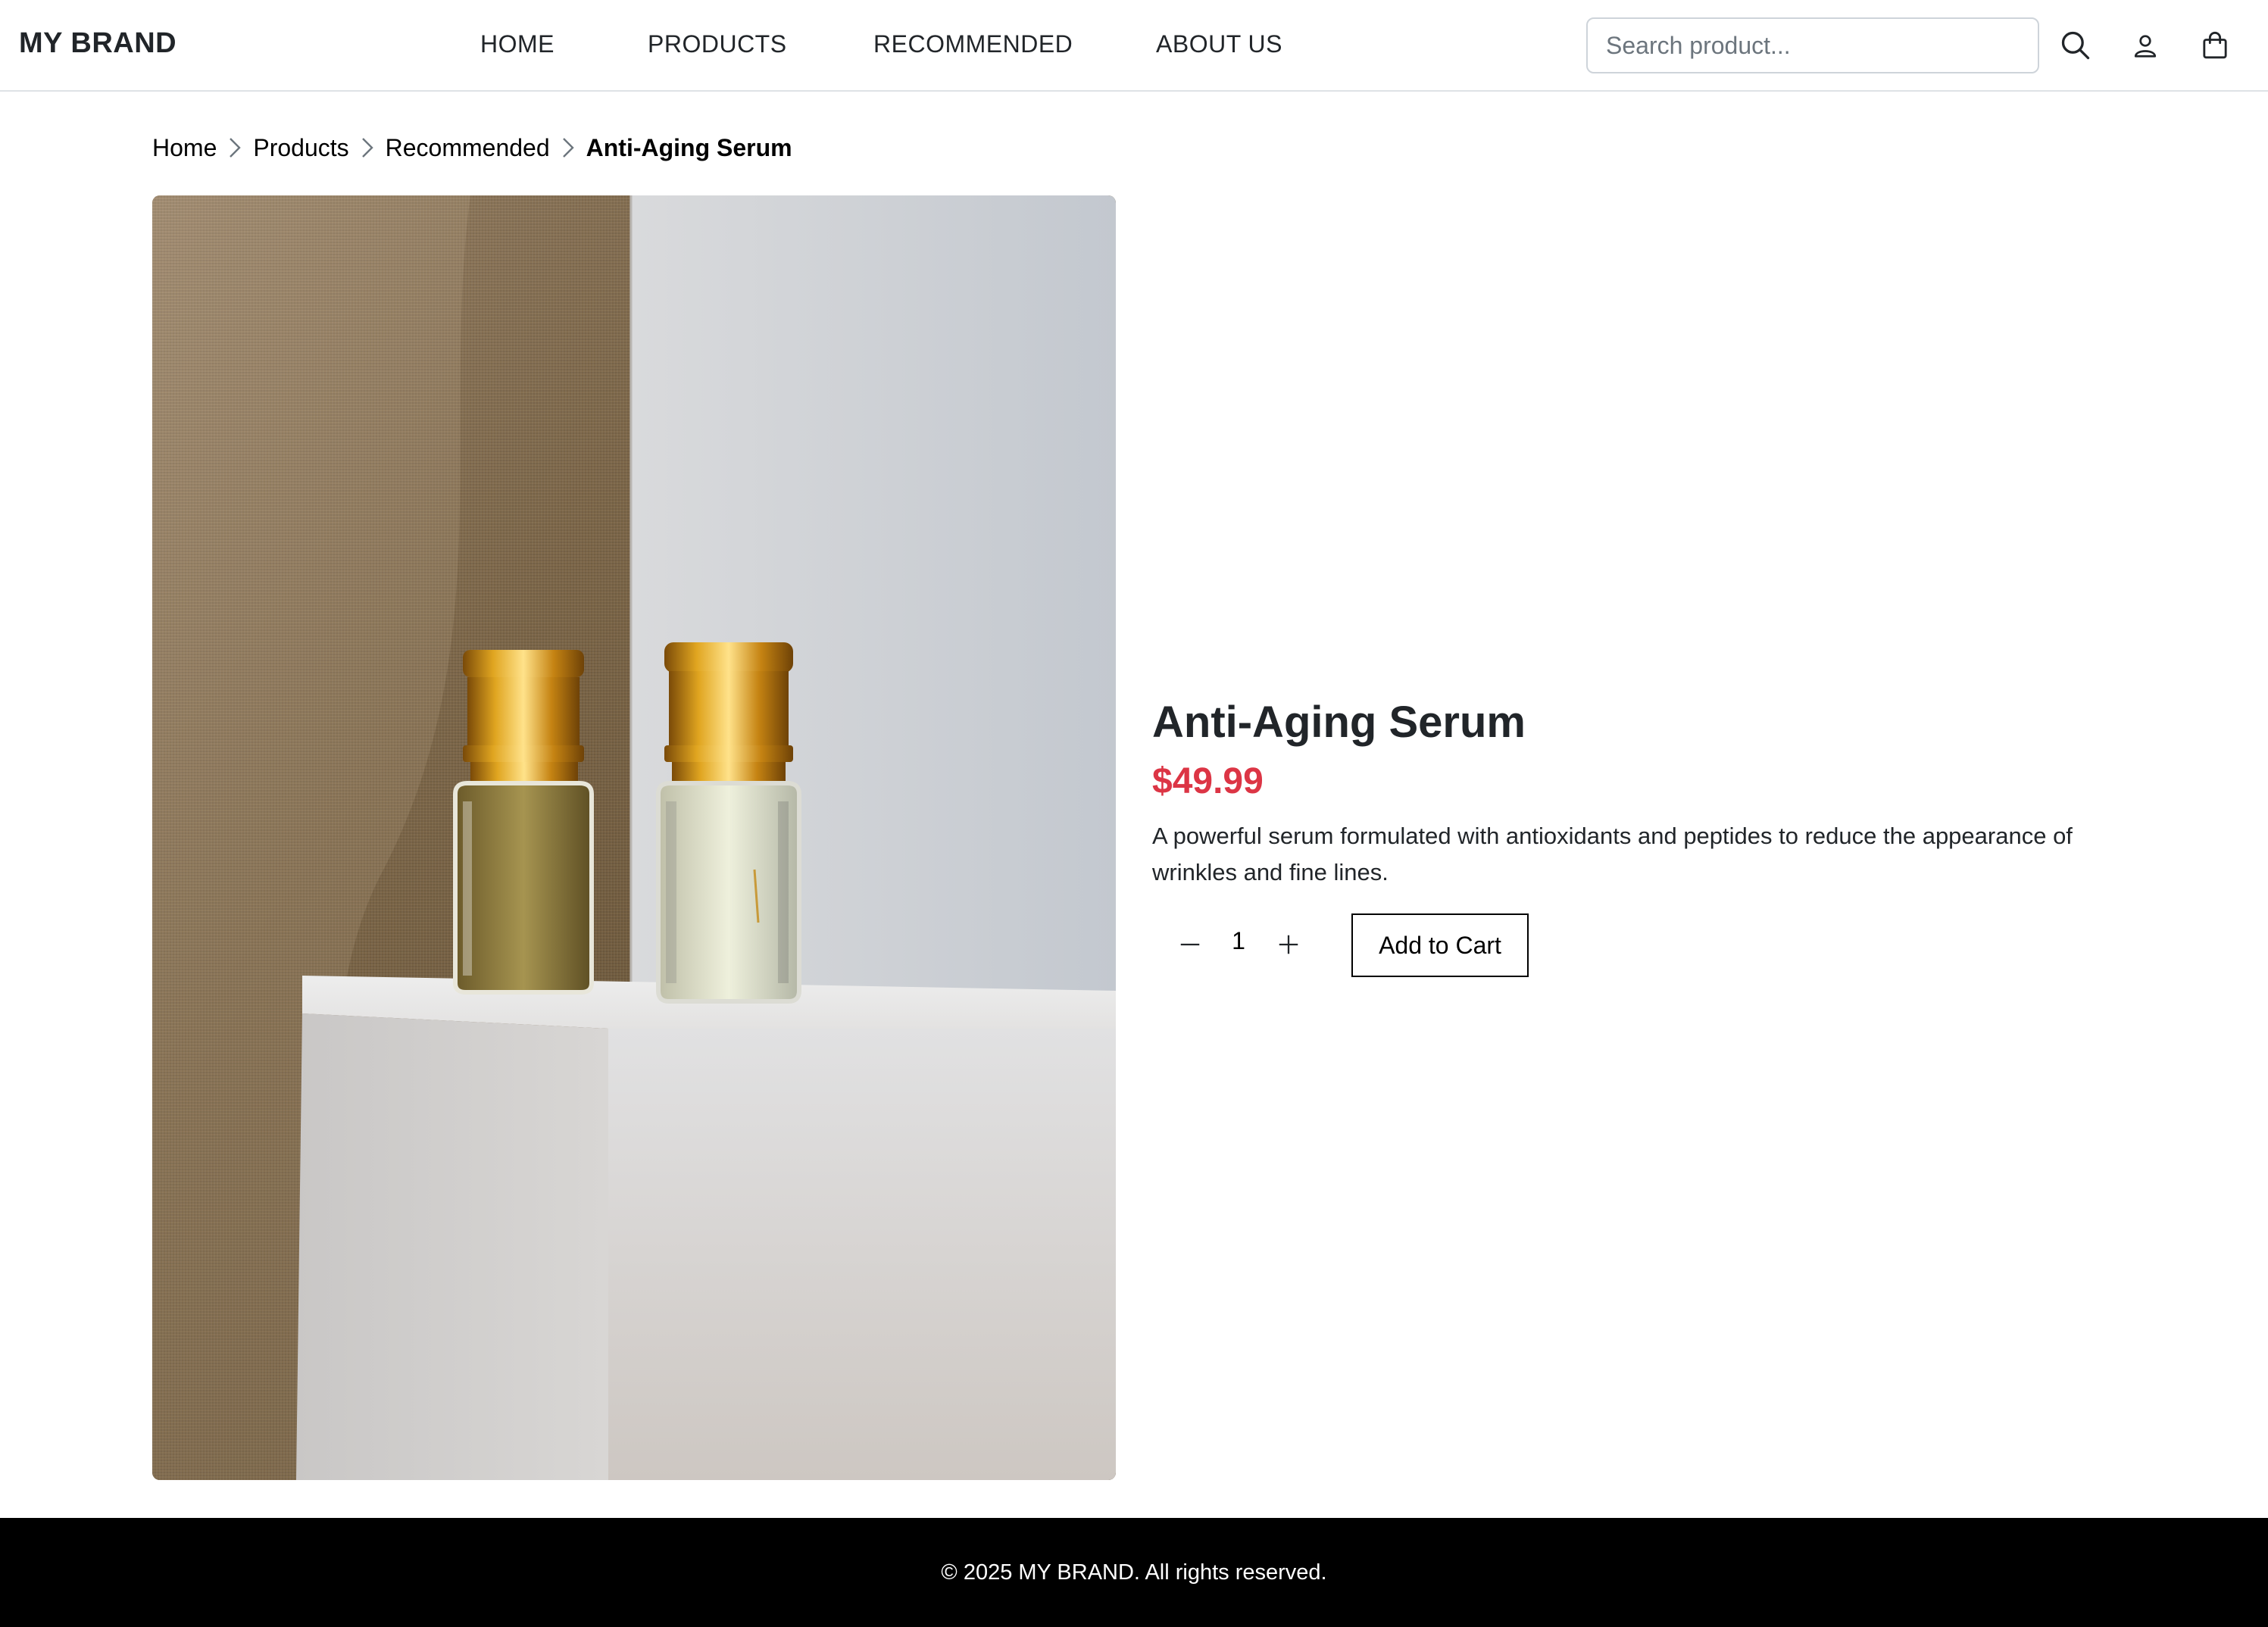 The image size is (2268, 1627). What do you see at coordinates (1219, 44) in the screenshot?
I see `nav-about-us: ABOUT US` at bounding box center [1219, 44].